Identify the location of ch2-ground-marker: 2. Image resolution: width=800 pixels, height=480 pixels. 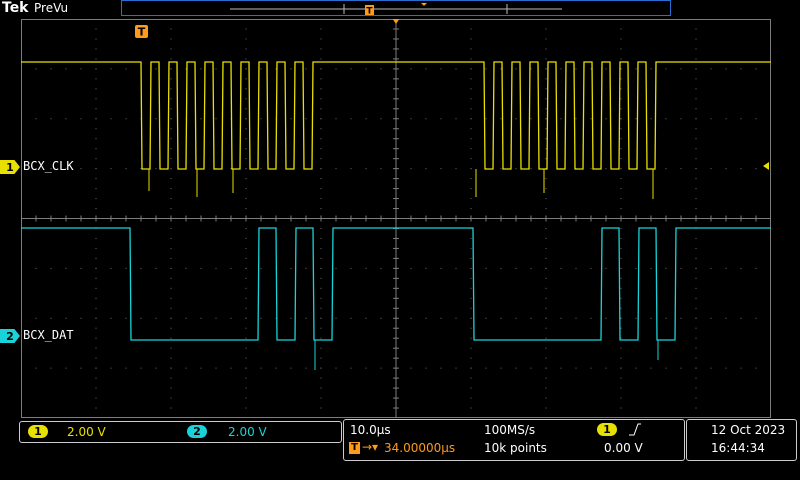
(10, 336).